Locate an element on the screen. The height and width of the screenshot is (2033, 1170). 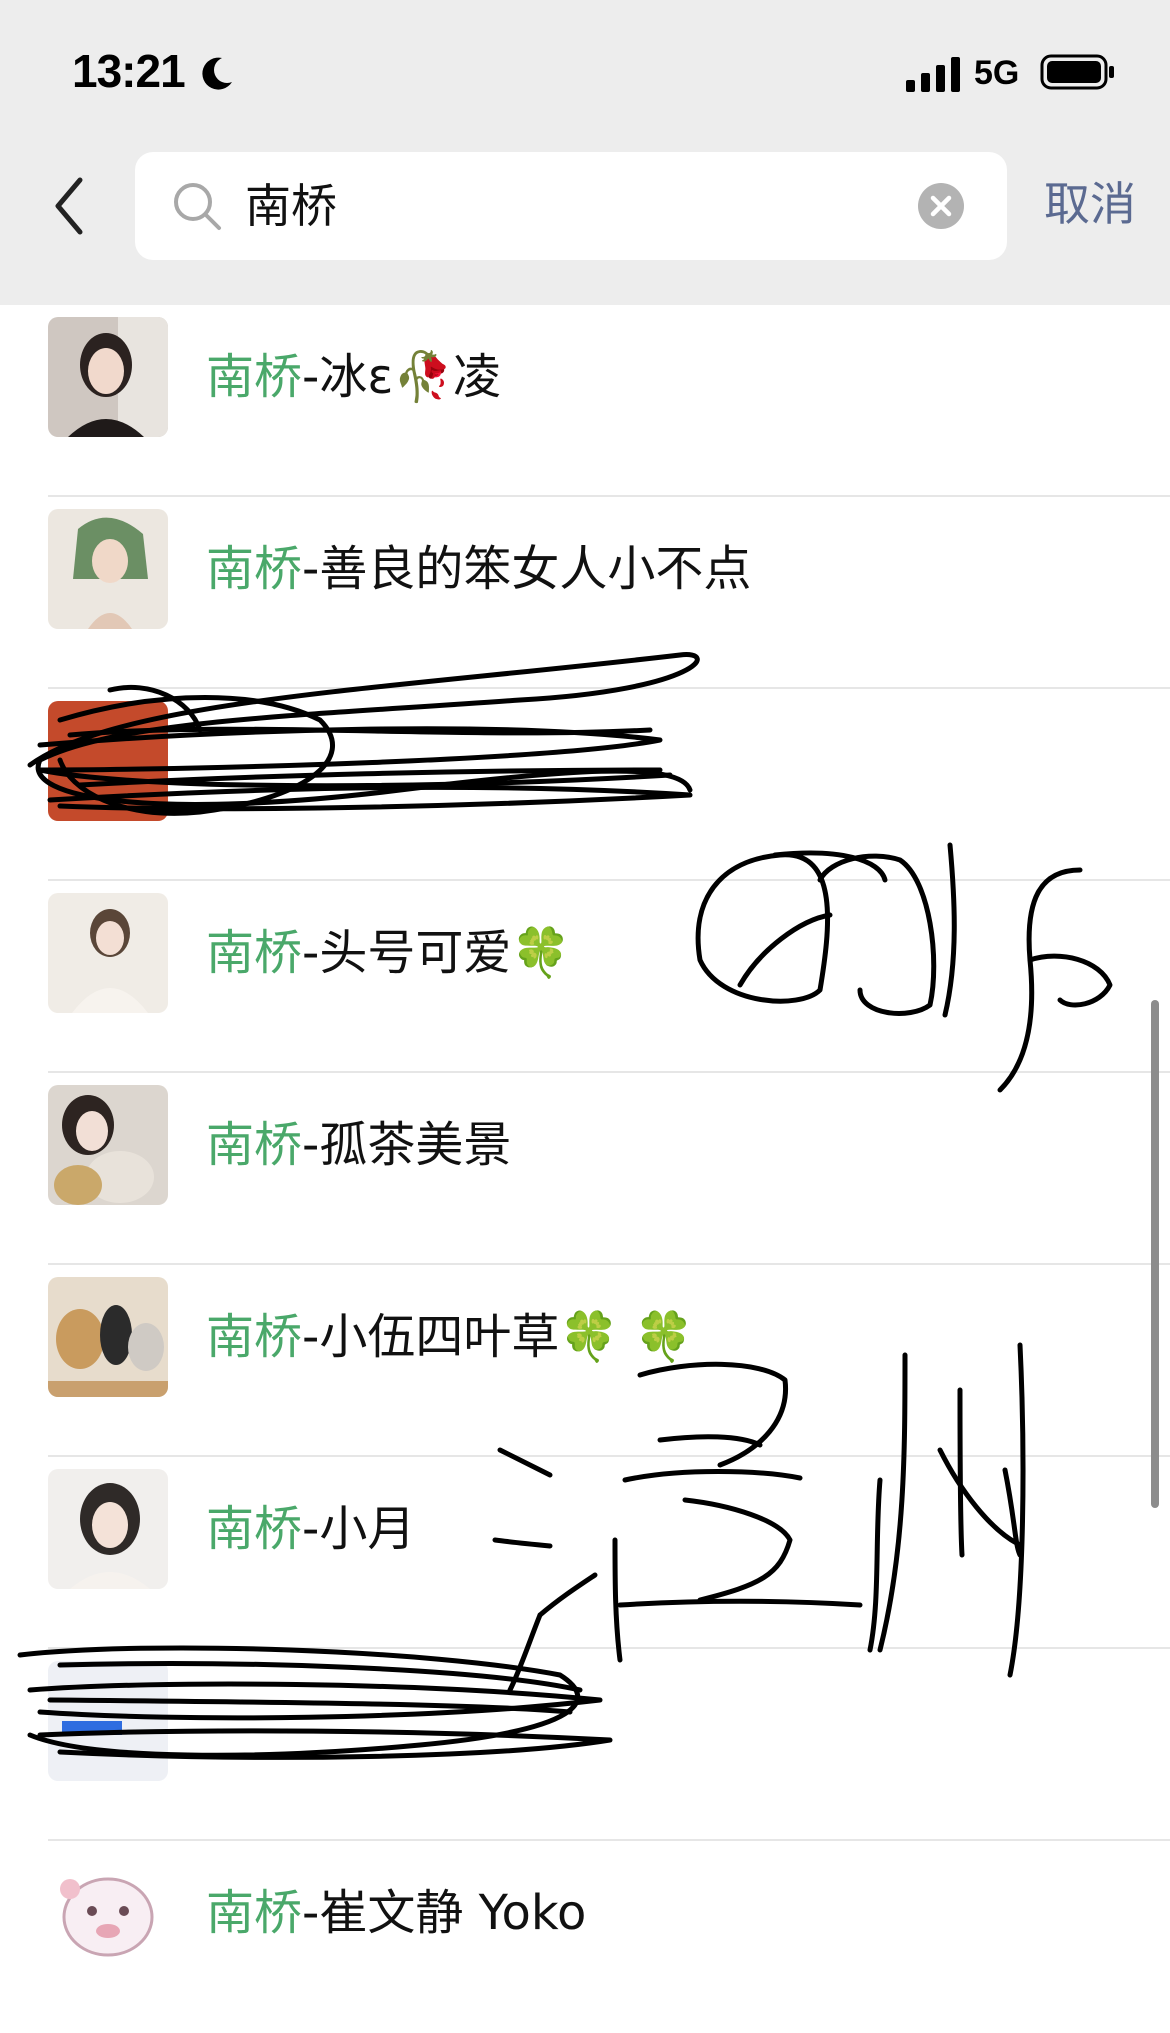
cancel-button: 取消 is located at coordinates (1090, 204).